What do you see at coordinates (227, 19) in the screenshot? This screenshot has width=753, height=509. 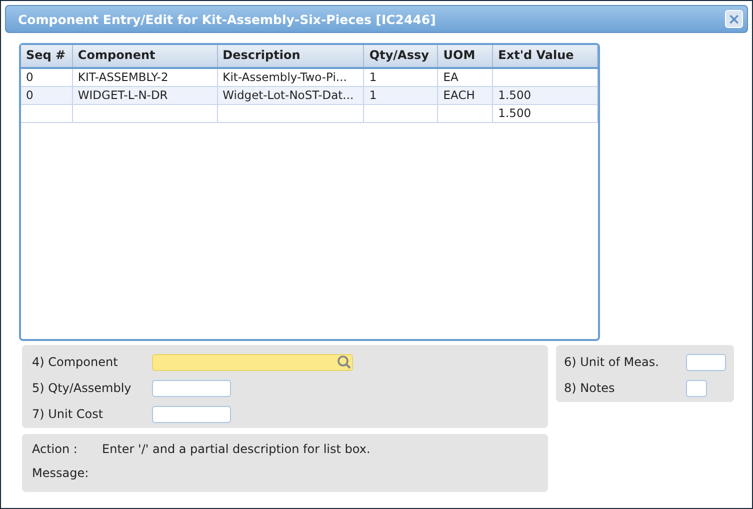 I see `window-title: Component Entry/Edit for Kit-Assembly-Six-Pieces [IC2446]` at bounding box center [227, 19].